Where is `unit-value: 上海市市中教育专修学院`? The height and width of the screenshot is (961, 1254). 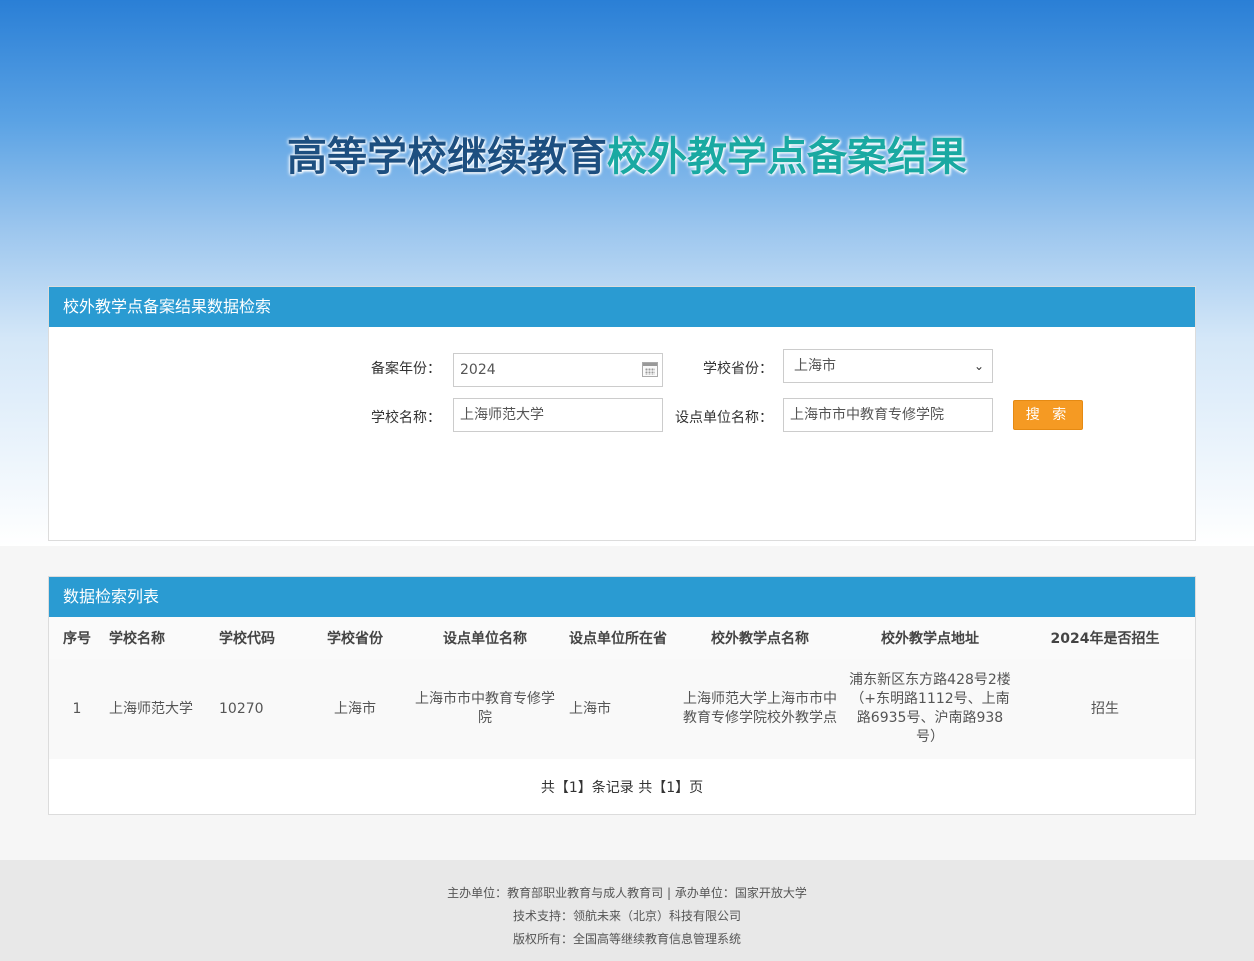
unit-value: 上海市市中教育专修学院 is located at coordinates (867, 415).